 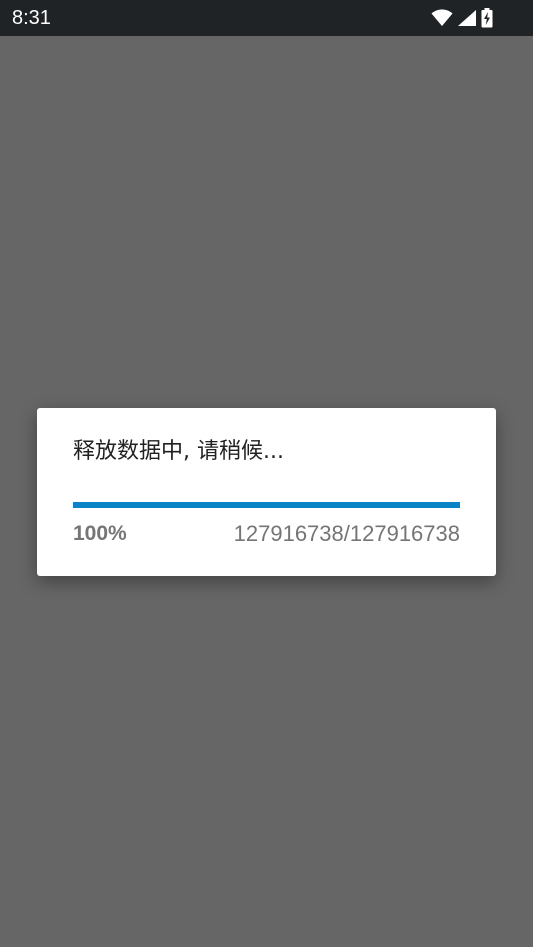 I want to click on progress-percent: 100%, so click(x=100, y=533).